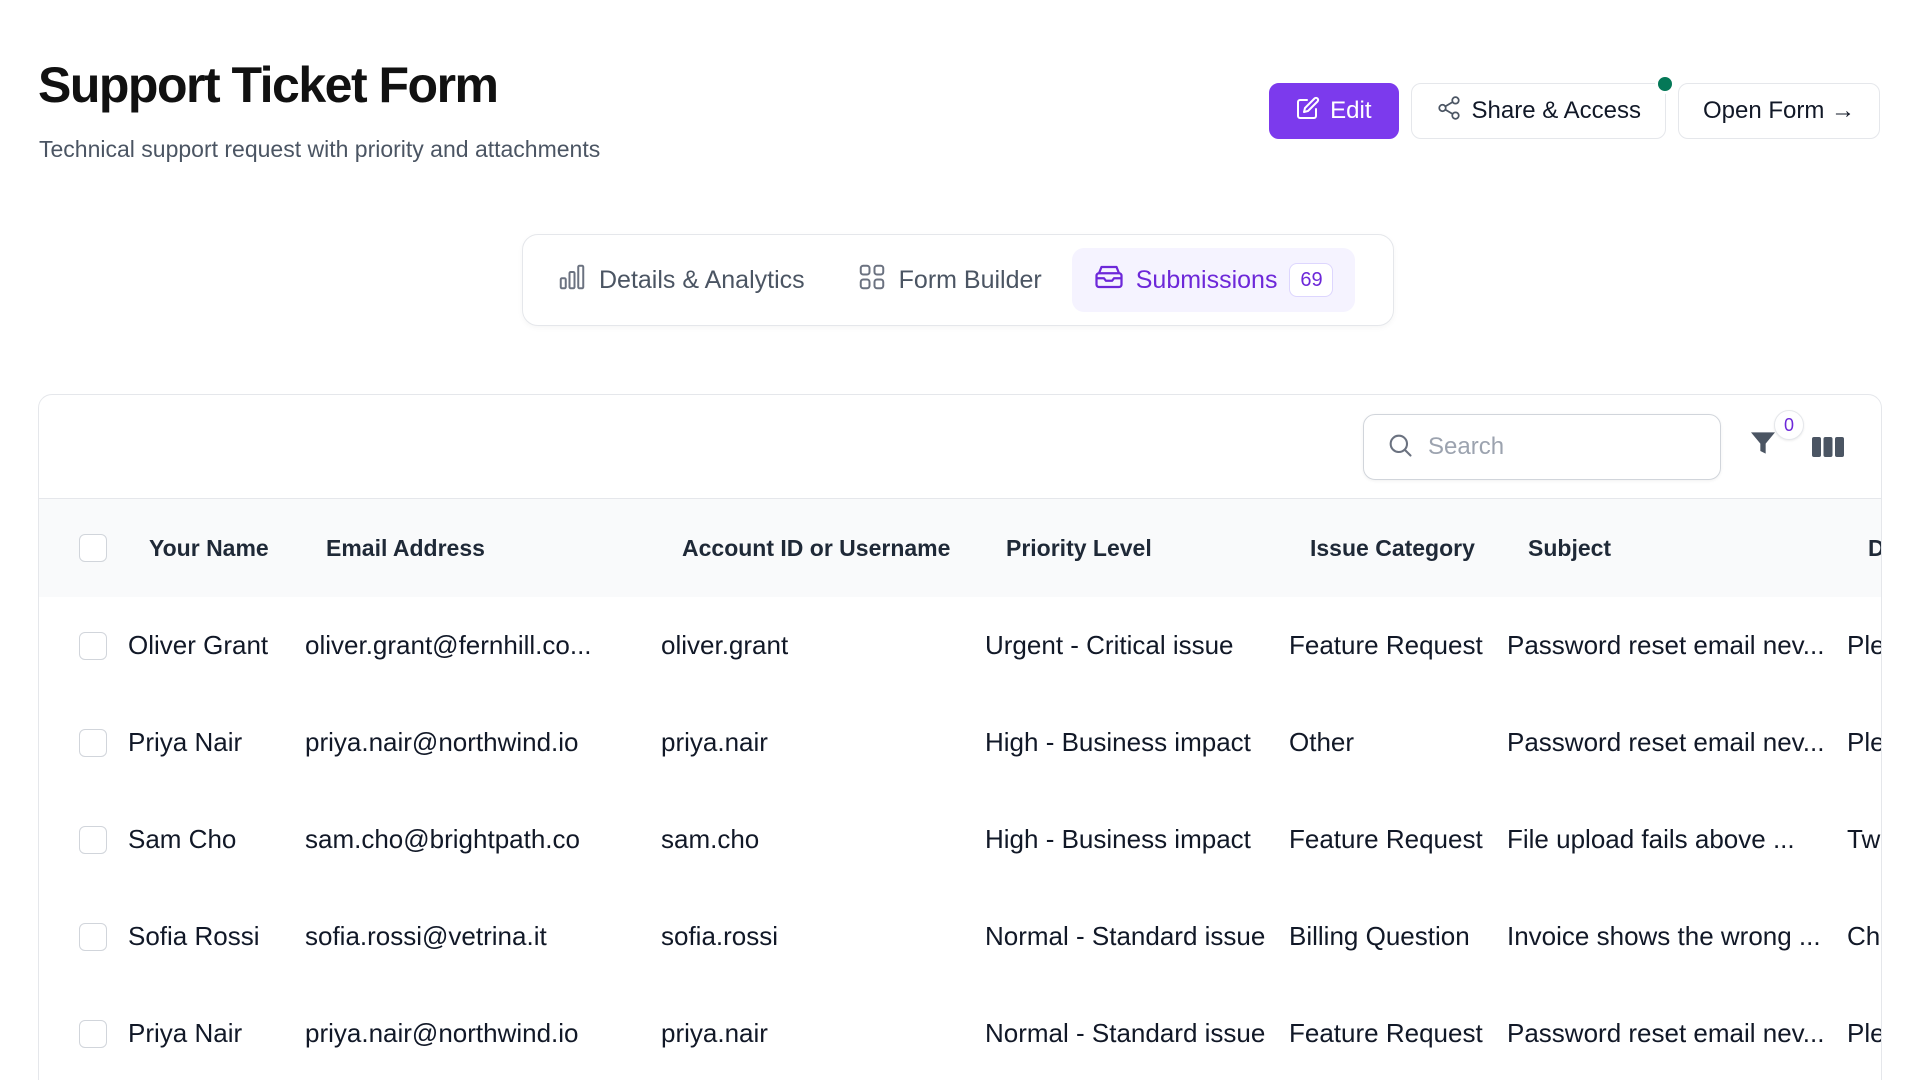 The height and width of the screenshot is (1080, 1920). What do you see at coordinates (720, 936) in the screenshot?
I see `cell-account-id: sofia.rossi` at bounding box center [720, 936].